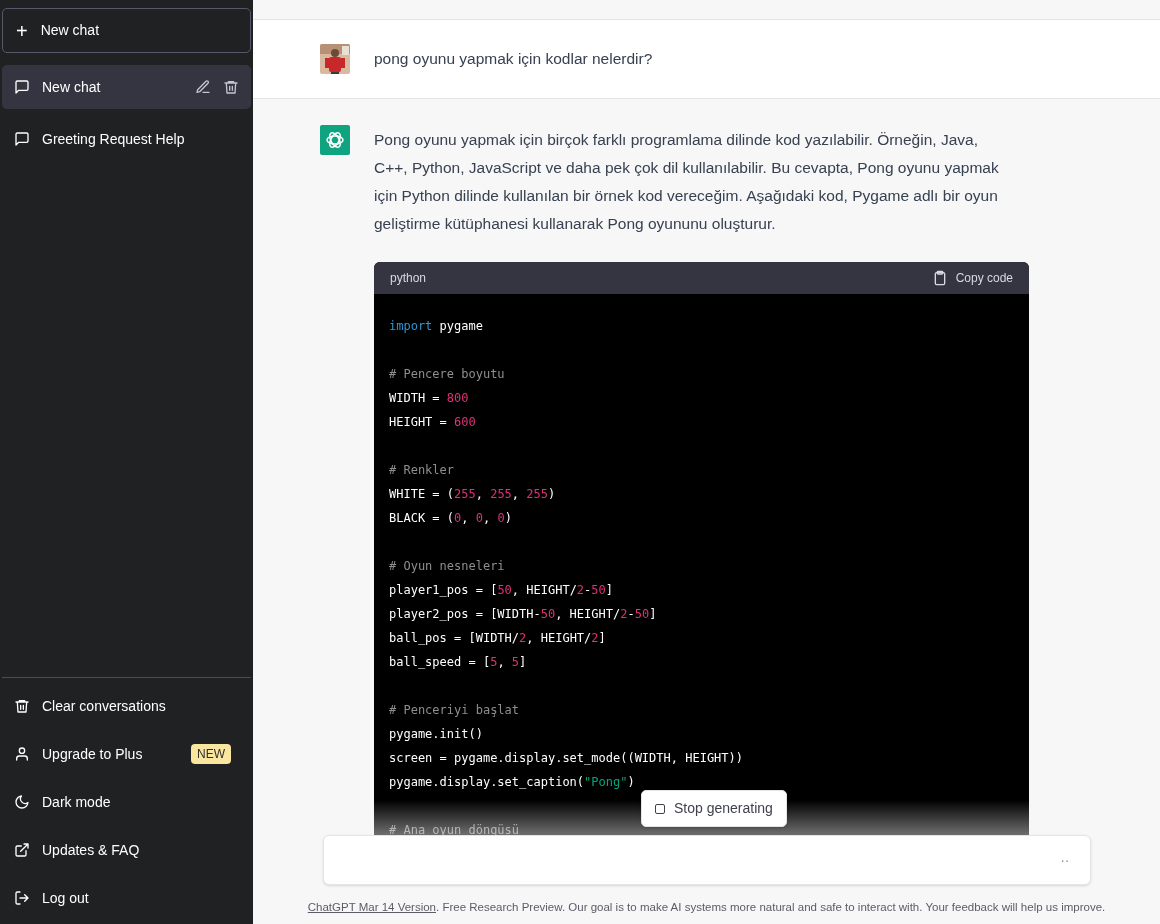 This screenshot has height=924, width=1160. Describe the element at coordinates (566, 758) in the screenshot. I see `code-line: screen = pygame.display.set_mode((WIDTH, HEIGHT))` at that location.